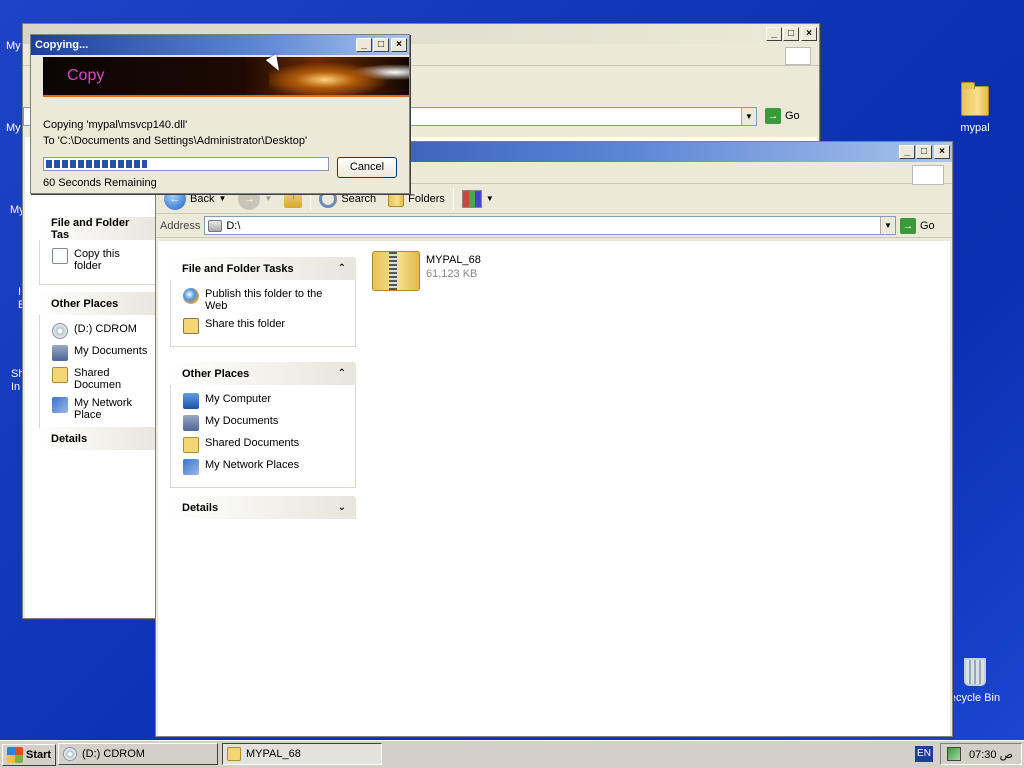 The image size is (1024, 768). What do you see at coordinates (550, 225) in the screenshot?
I see `address-input: D:\ ▼` at bounding box center [550, 225].